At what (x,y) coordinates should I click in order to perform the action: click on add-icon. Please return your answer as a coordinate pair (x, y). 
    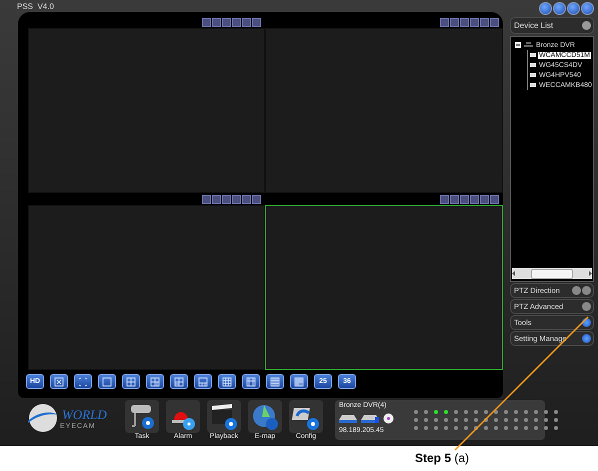
    Looking at the image, I should click on (586, 25).